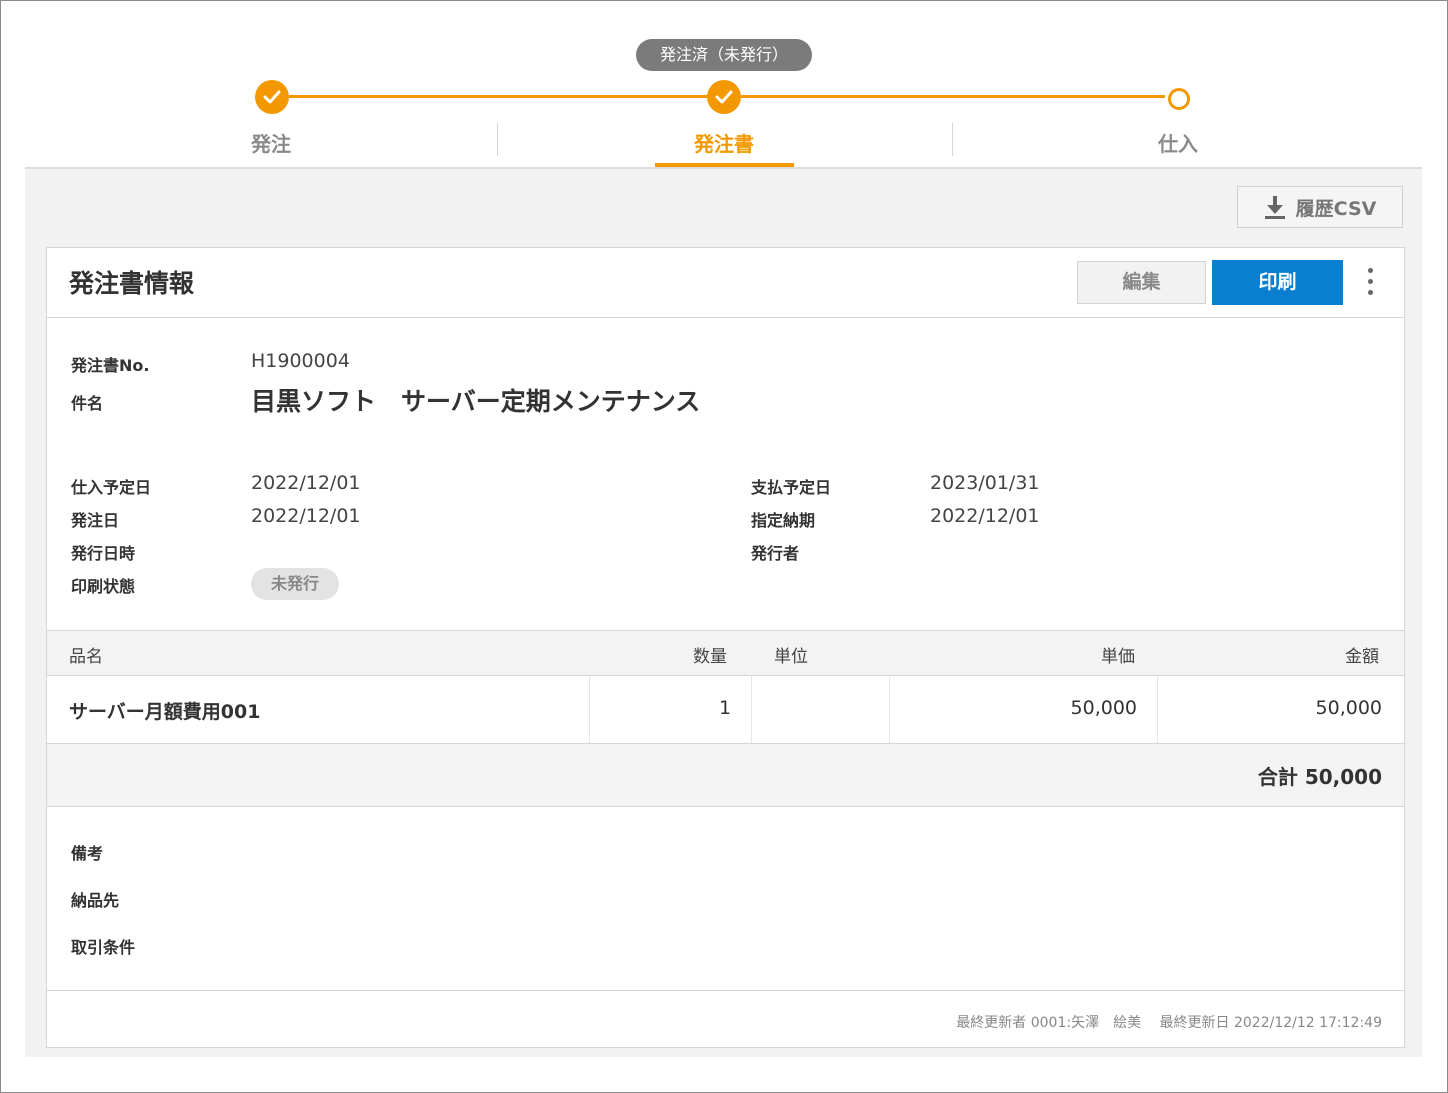 This screenshot has height=1093, width=1448. I want to click on tab-purchase-order: 発注書, so click(724, 142).